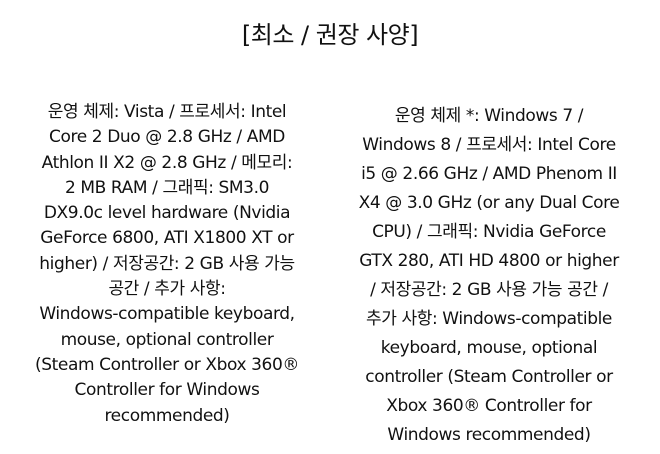  I want to click on page-title: [최소 / 권장 사양], so click(330, 35).